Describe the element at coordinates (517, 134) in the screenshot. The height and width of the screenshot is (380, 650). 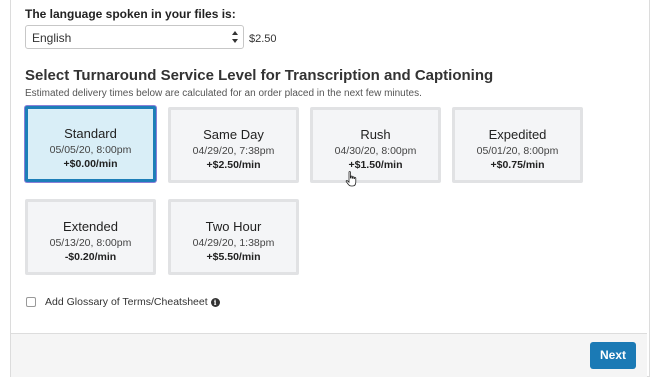
I see `option-name: Expedited` at that location.